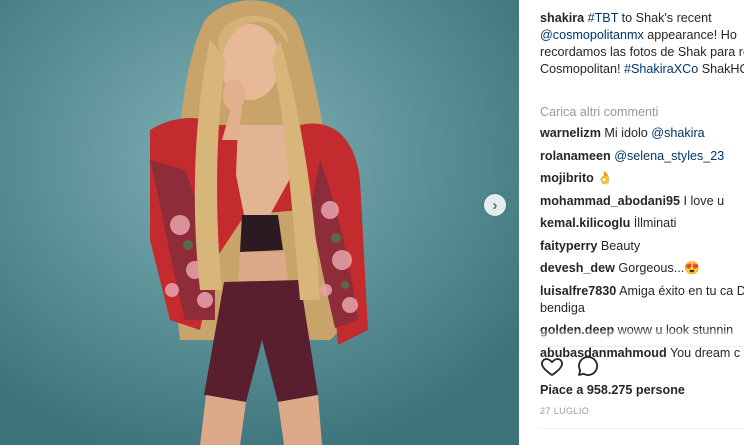  What do you see at coordinates (722, 69) in the screenshot?
I see `caption-text-3: ShakHQ` at bounding box center [722, 69].